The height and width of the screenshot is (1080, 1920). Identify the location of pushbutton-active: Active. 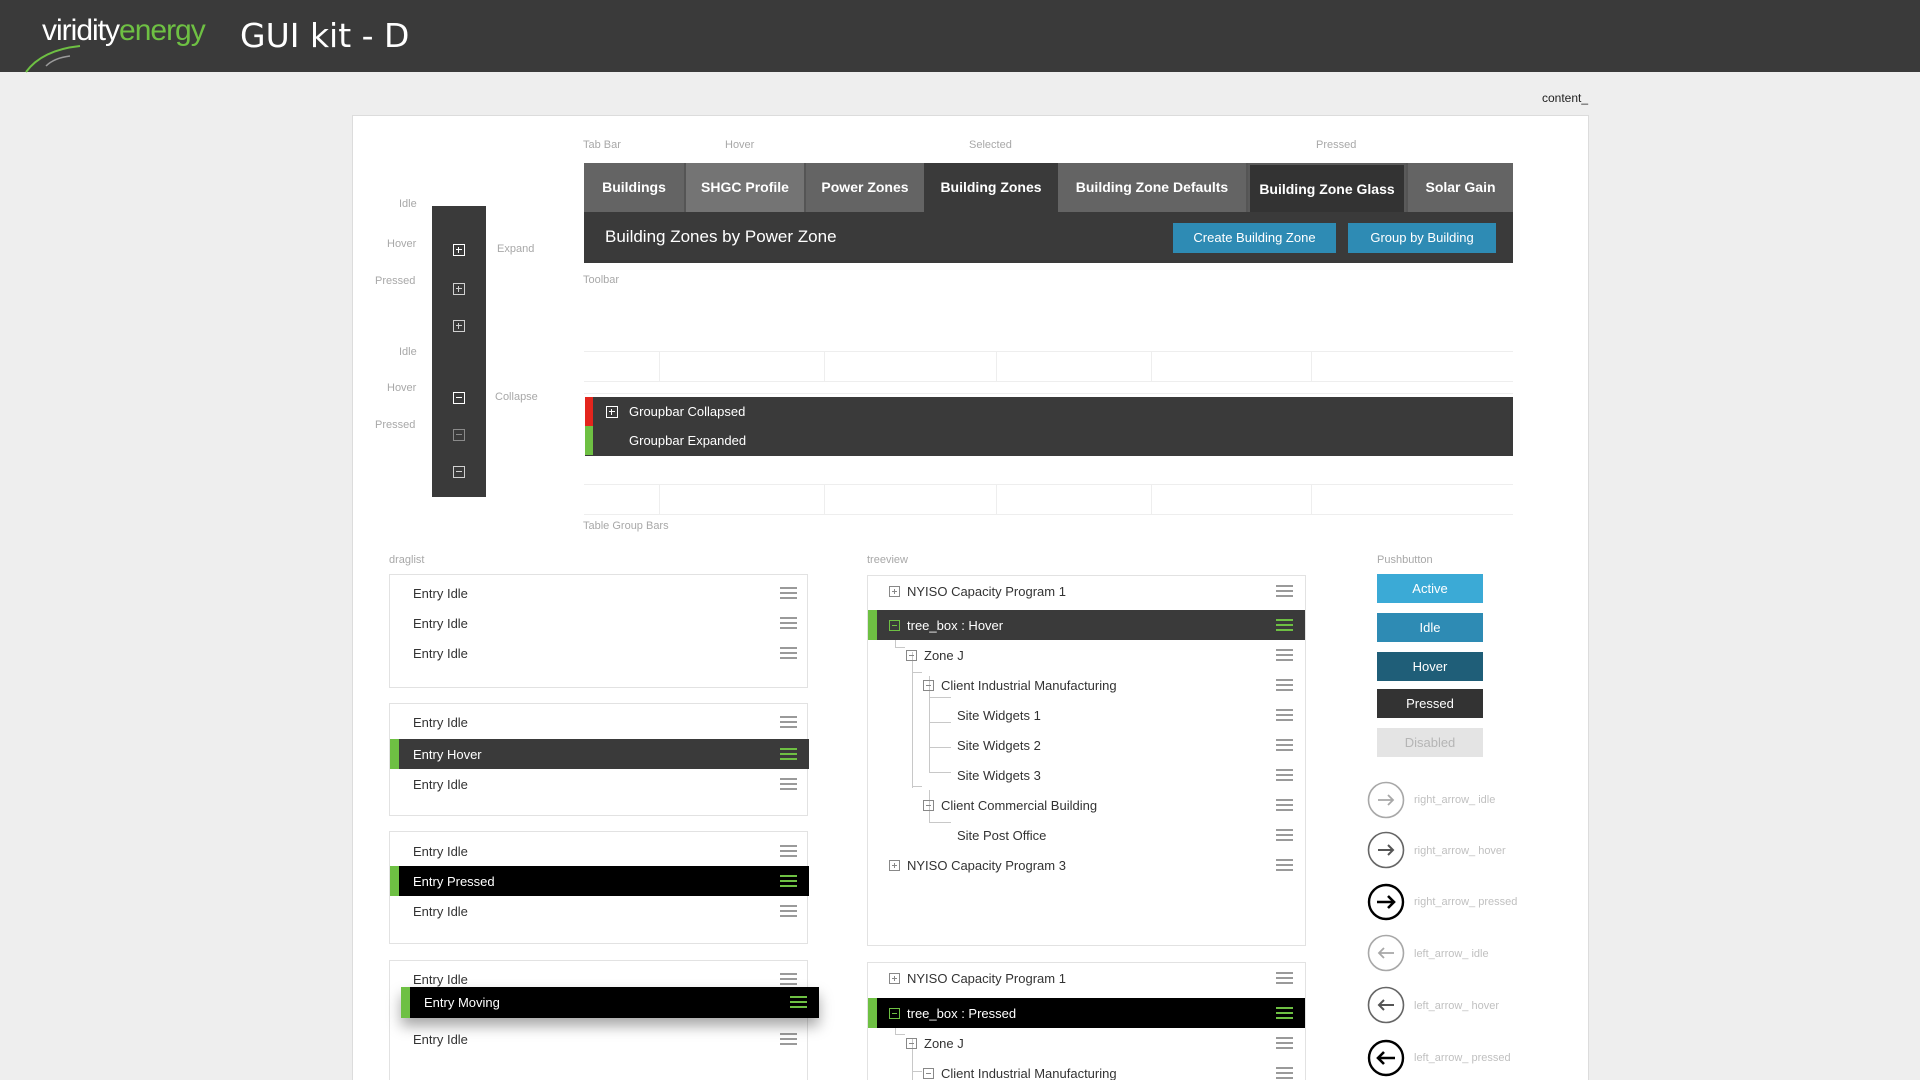
(1430, 588).